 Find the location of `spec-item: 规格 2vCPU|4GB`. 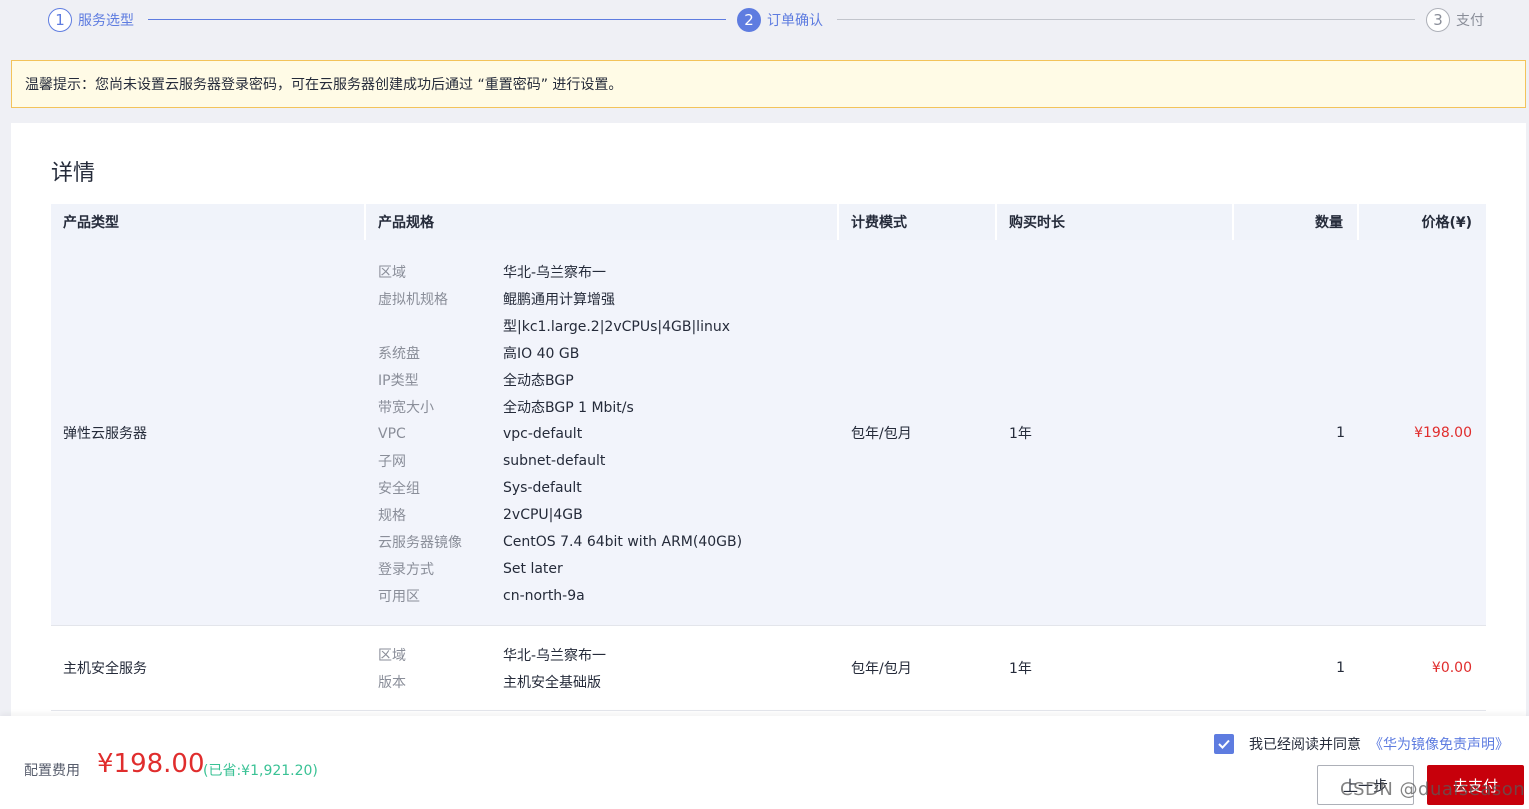

spec-item: 规格 2vCPU|4GB is located at coordinates (608, 514).